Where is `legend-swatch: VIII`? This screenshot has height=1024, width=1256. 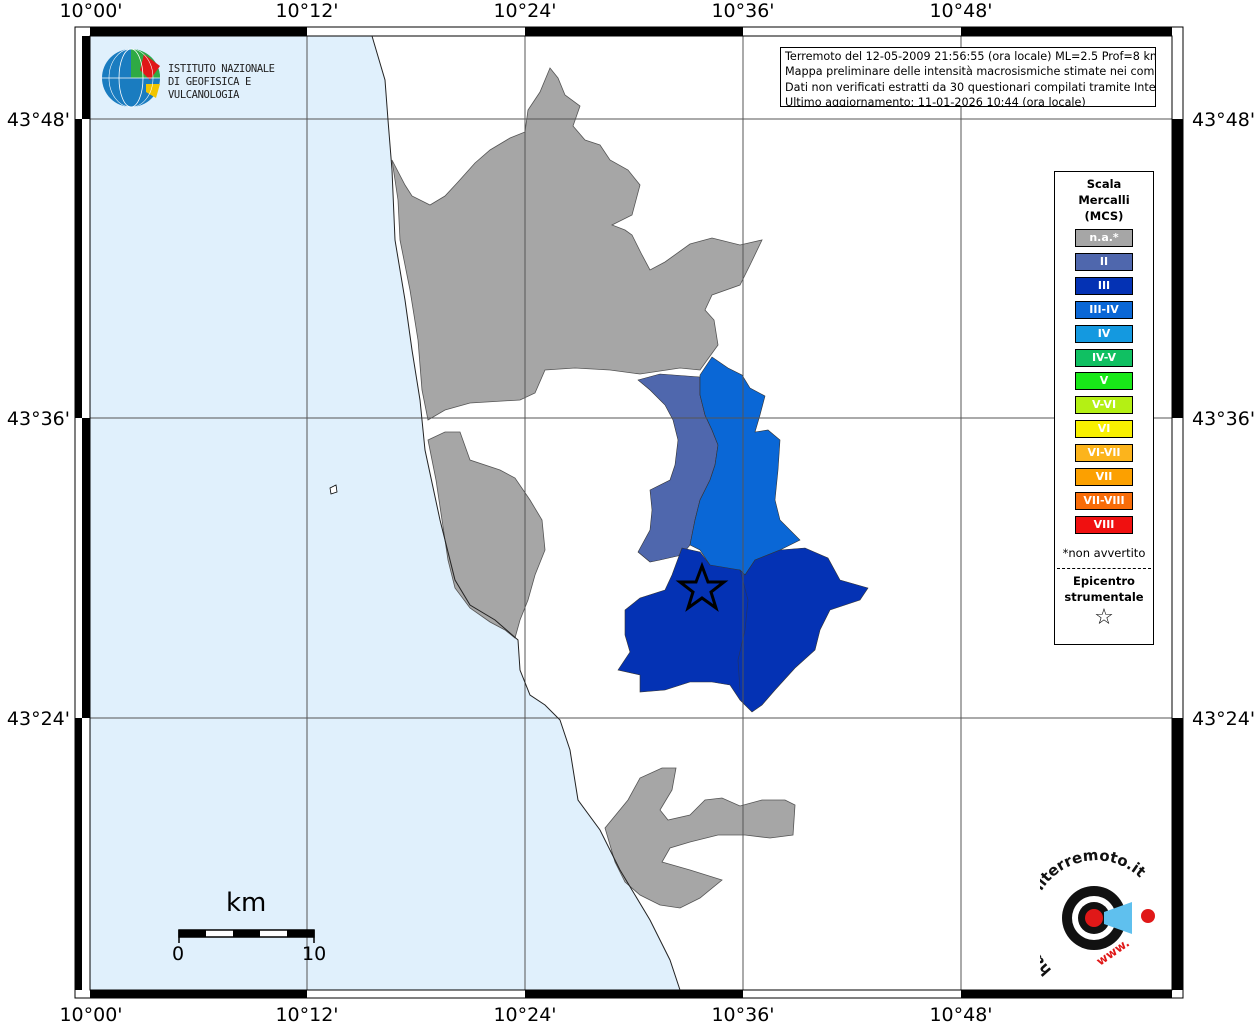 legend-swatch: VIII is located at coordinates (1104, 524).